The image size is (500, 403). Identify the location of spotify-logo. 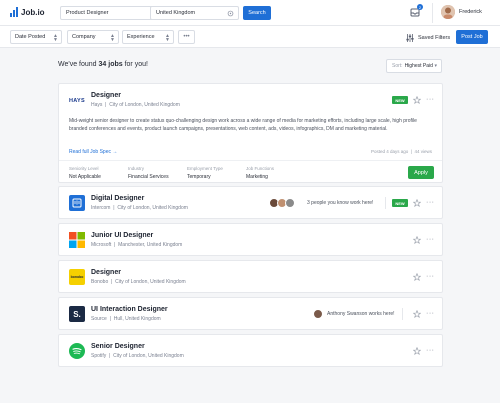
(77, 351).